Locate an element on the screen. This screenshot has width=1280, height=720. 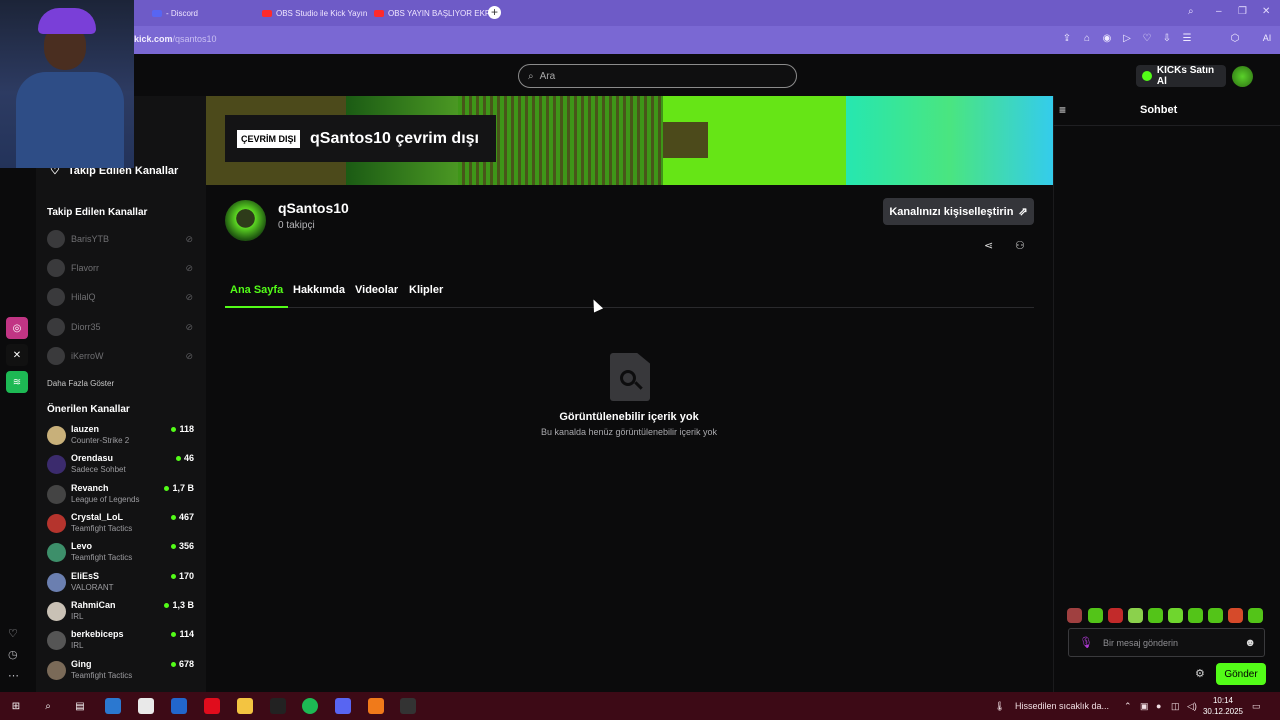
live-dot is located at coordinates (167, 488).